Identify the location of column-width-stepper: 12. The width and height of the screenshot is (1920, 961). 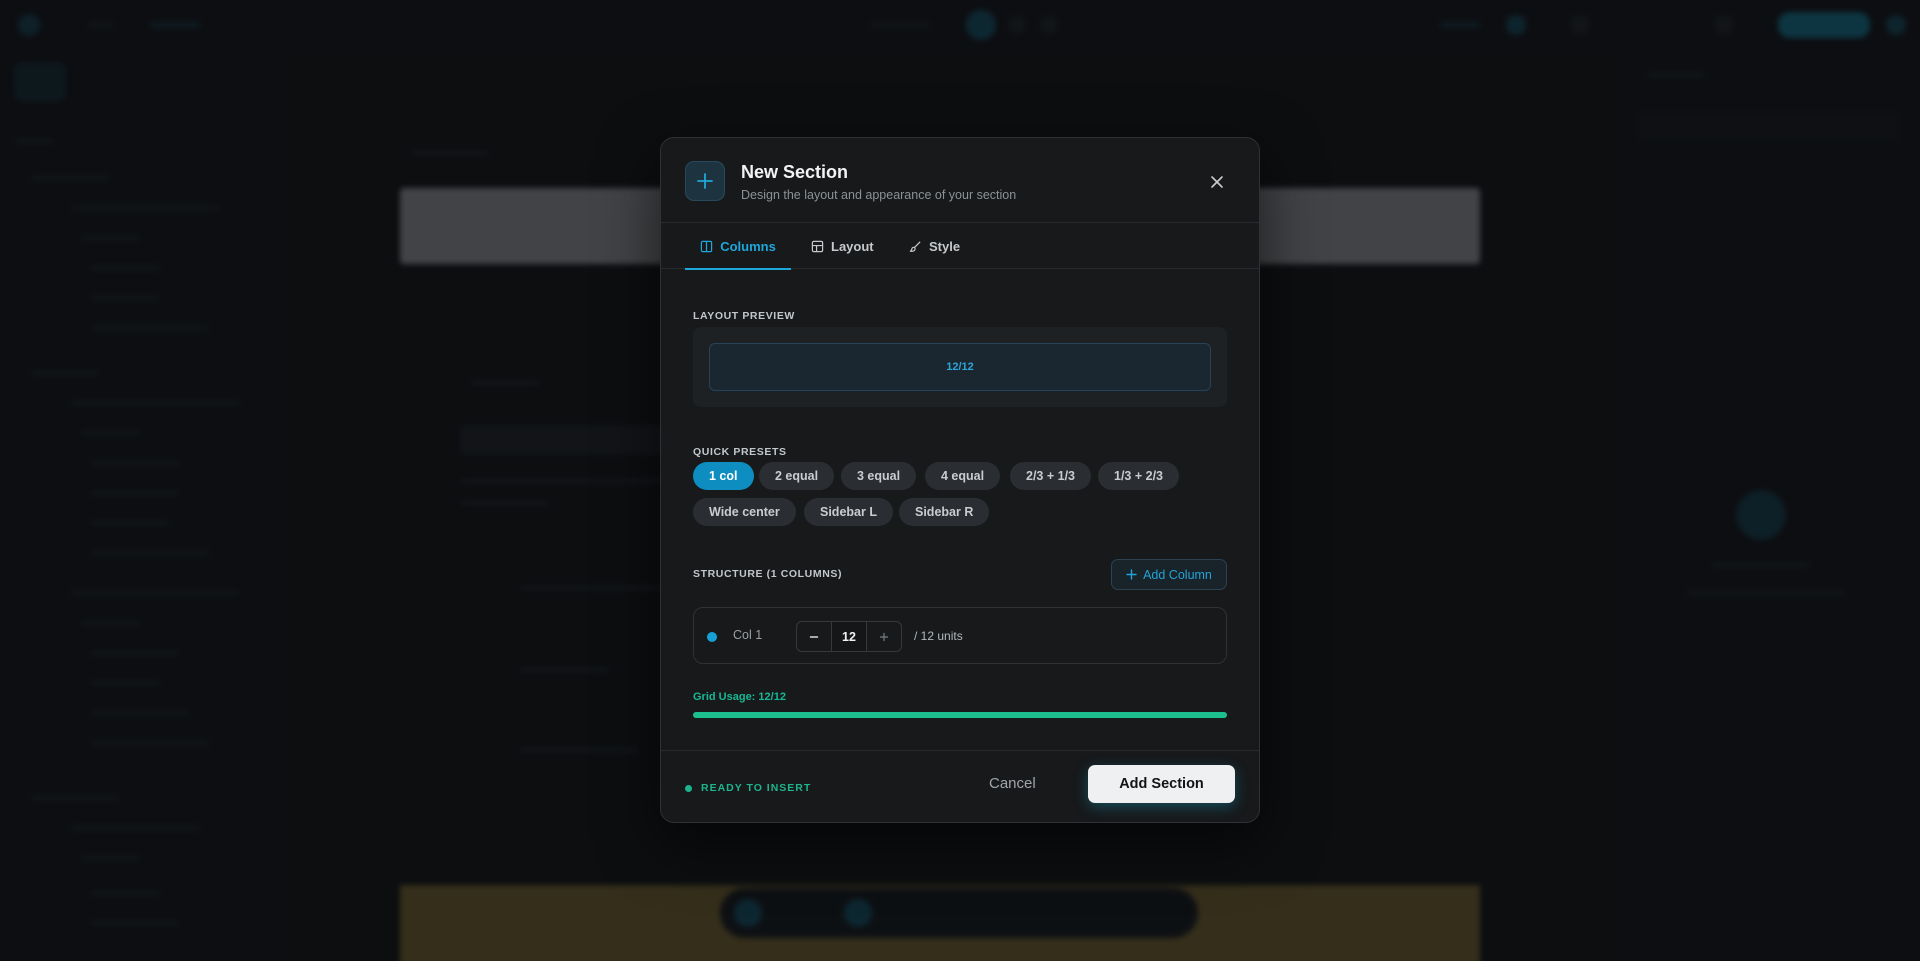
(849, 636).